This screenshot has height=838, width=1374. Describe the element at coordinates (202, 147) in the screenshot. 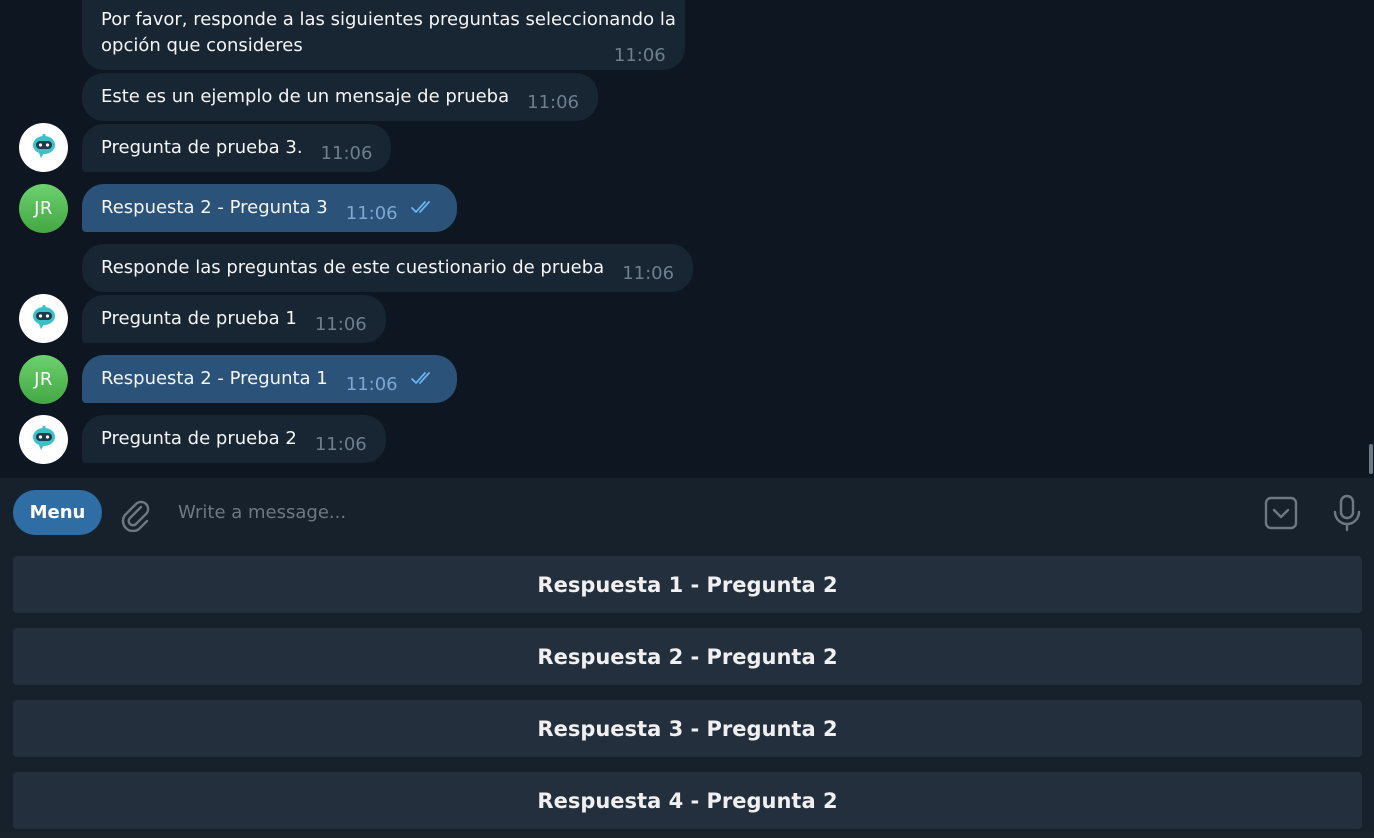

I see `message-text: Pregunta de prueba 3.` at that location.